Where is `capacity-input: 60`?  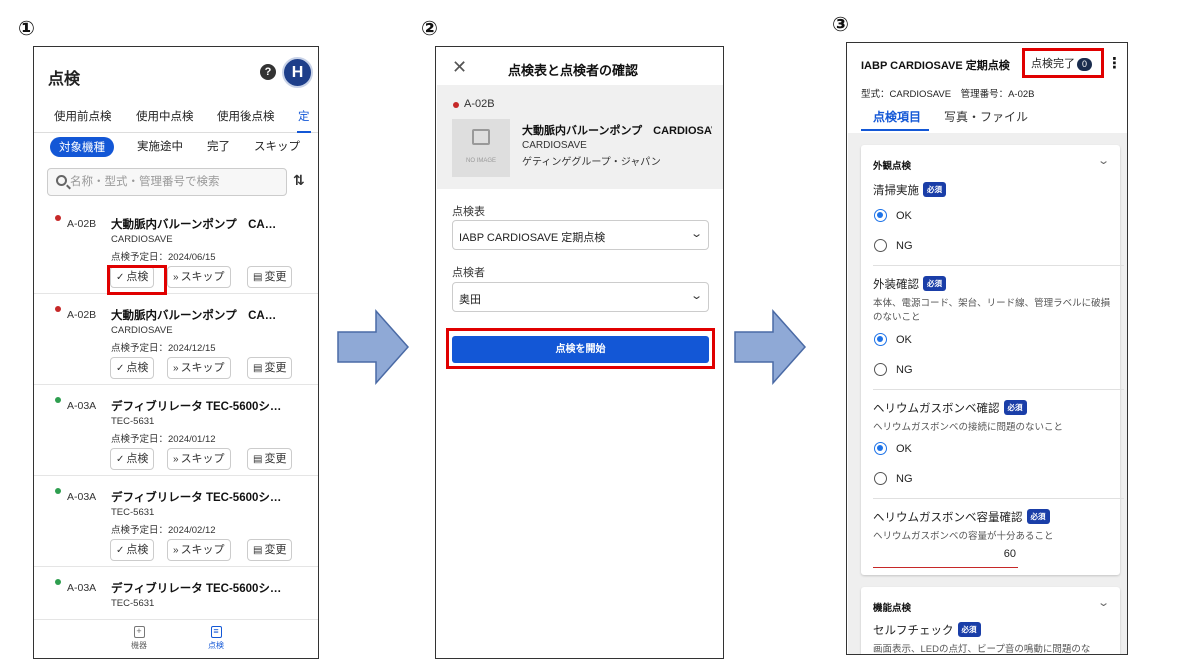
capacity-input: 60 is located at coordinates (945, 558).